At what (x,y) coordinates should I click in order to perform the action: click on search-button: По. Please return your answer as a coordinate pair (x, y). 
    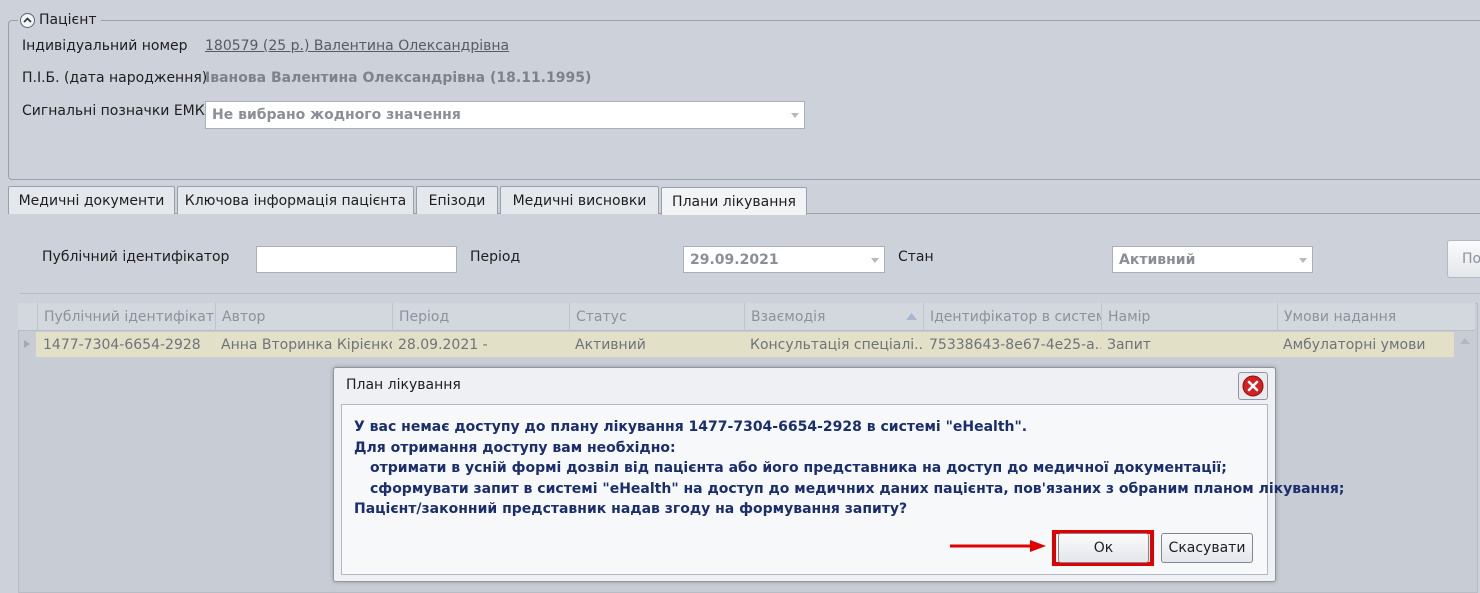
    Looking at the image, I should click on (1463, 259).